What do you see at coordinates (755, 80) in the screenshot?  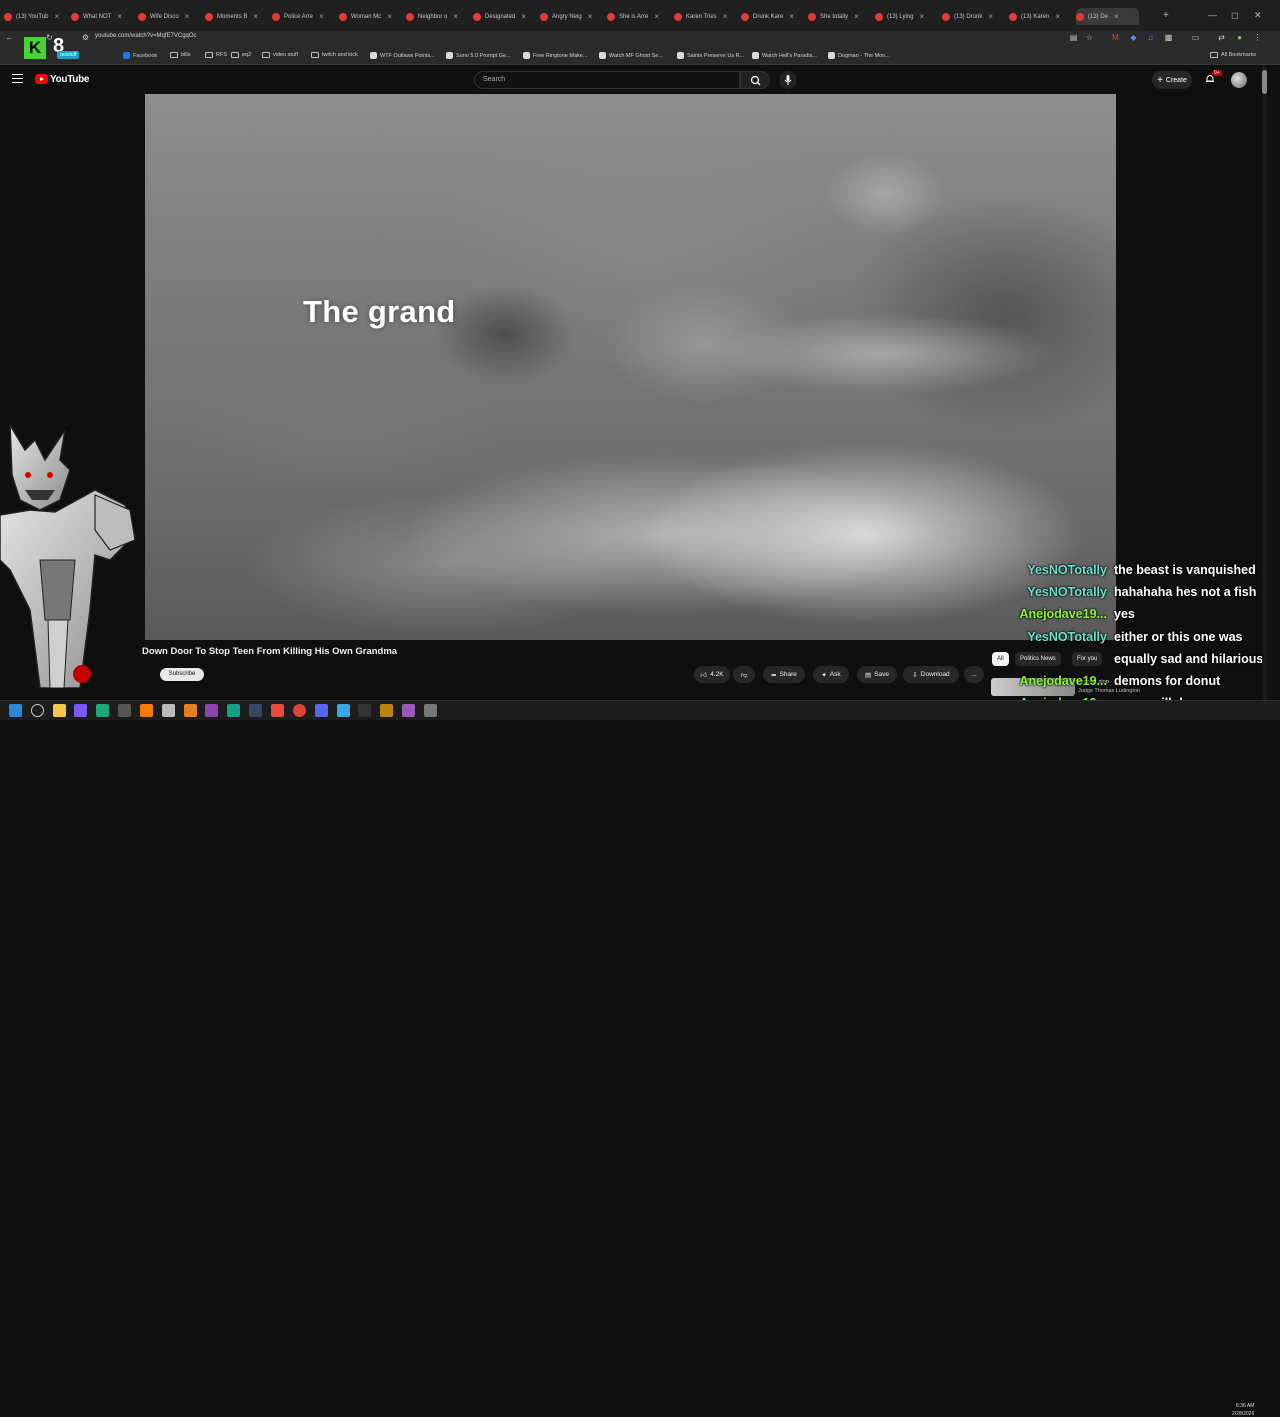 I see `search-button` at bounding box center [755, 80].